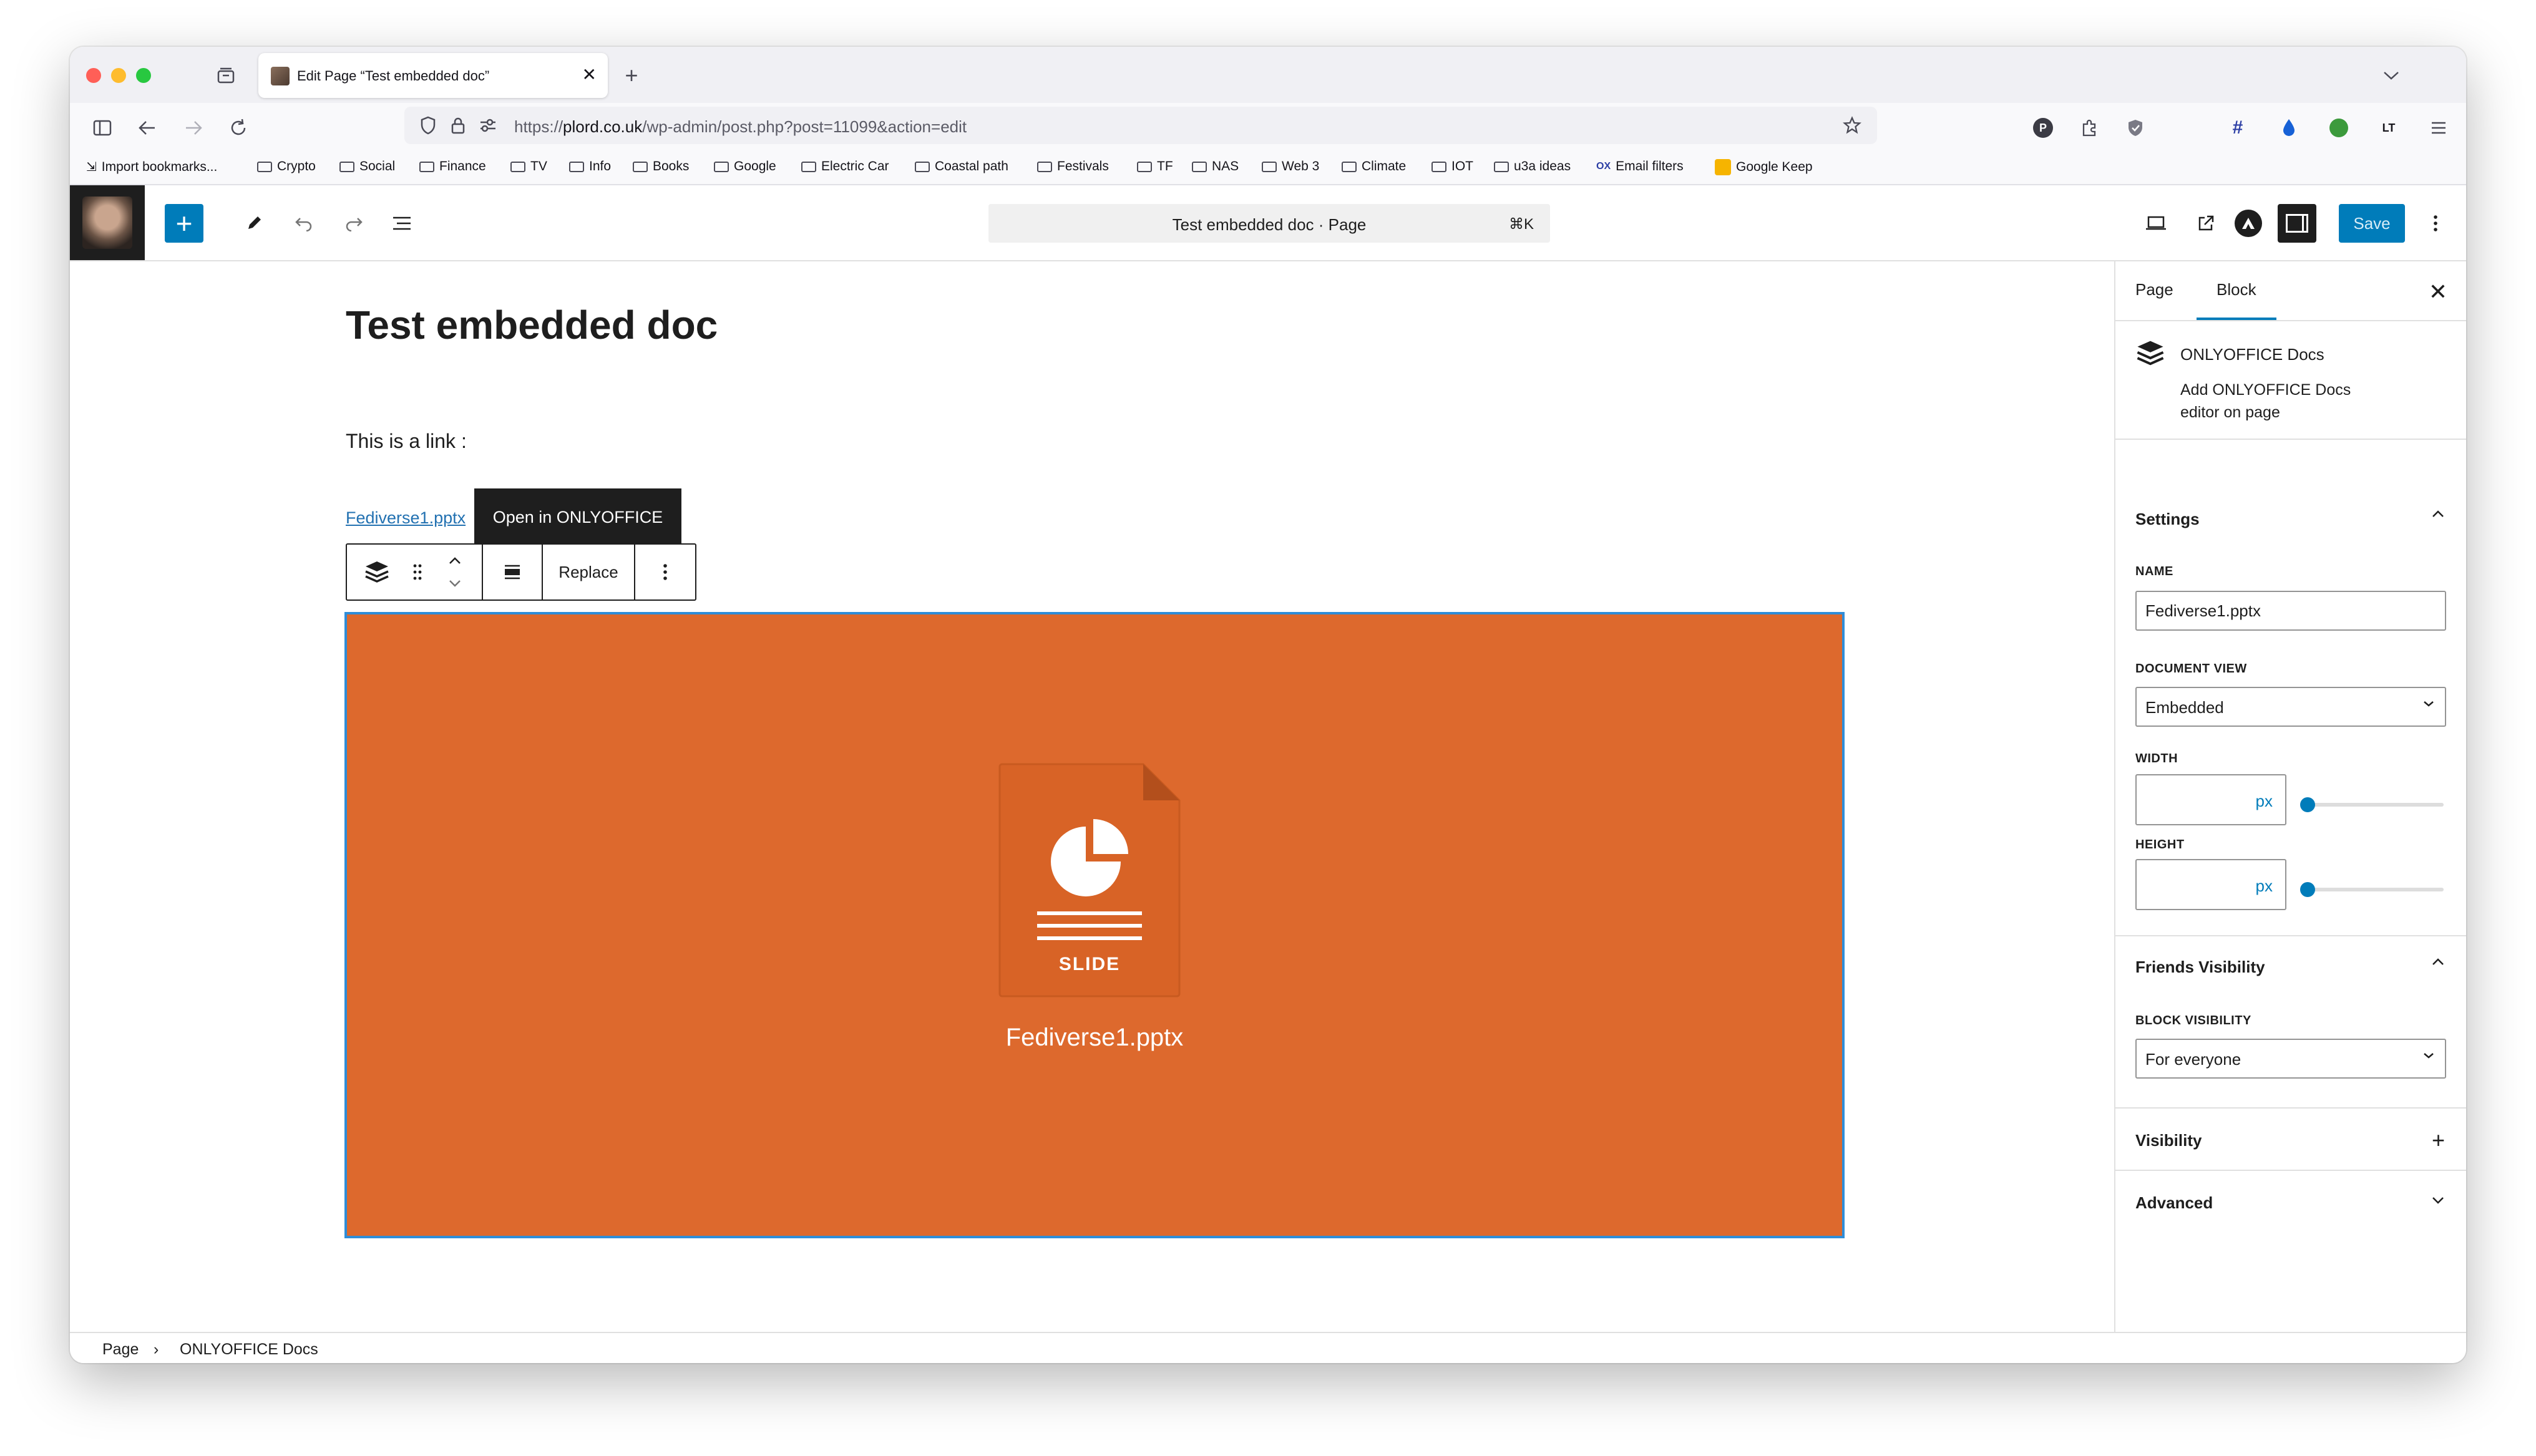 Image resolution: width=2536 pixels, height=1456 pixels. I want to click on tab-close-icon: ✕, so click(589, 75).